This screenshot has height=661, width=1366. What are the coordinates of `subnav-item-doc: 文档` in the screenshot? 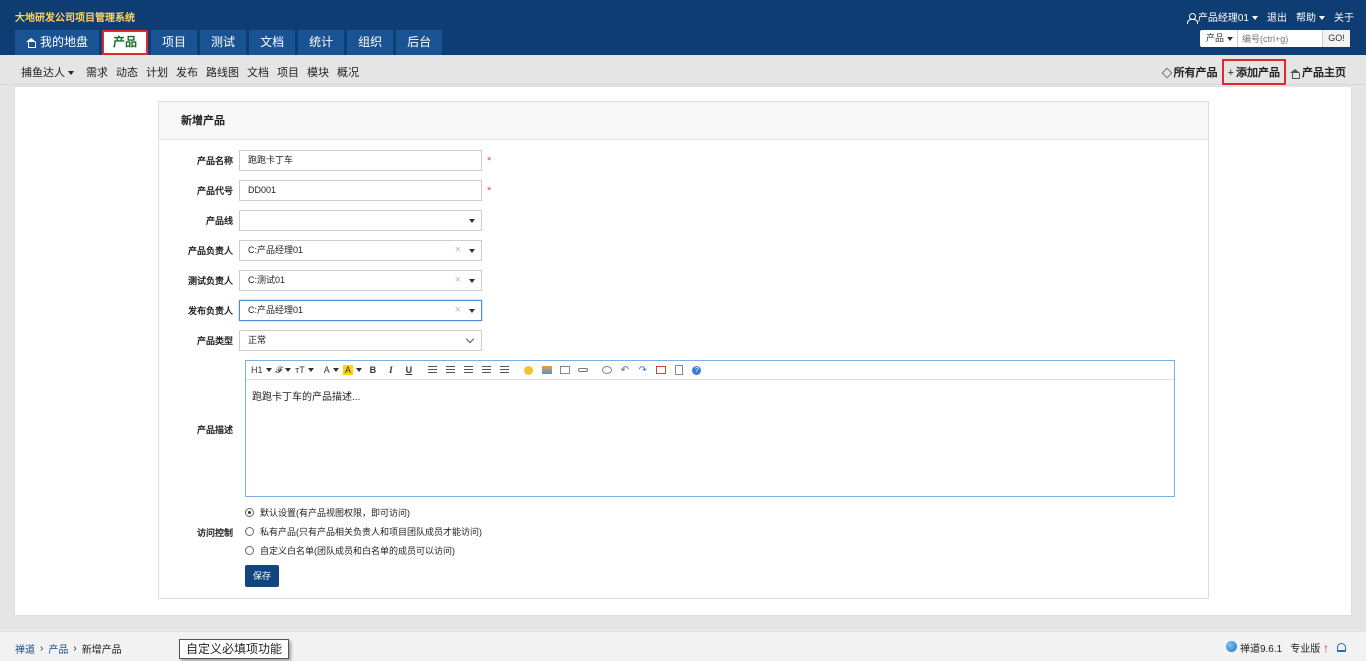 It's located at (258, 72).